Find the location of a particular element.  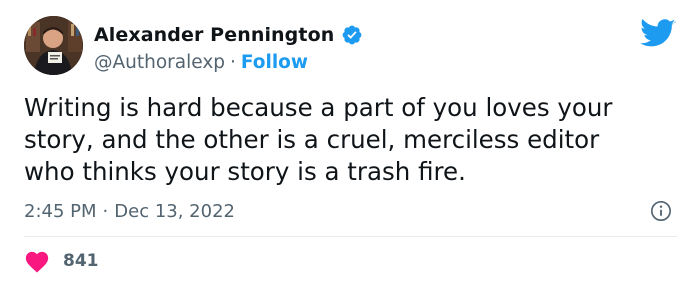

timestamp-row: 2:45 PM · Dec 13, 2022 is located at coordinates (129, 211).